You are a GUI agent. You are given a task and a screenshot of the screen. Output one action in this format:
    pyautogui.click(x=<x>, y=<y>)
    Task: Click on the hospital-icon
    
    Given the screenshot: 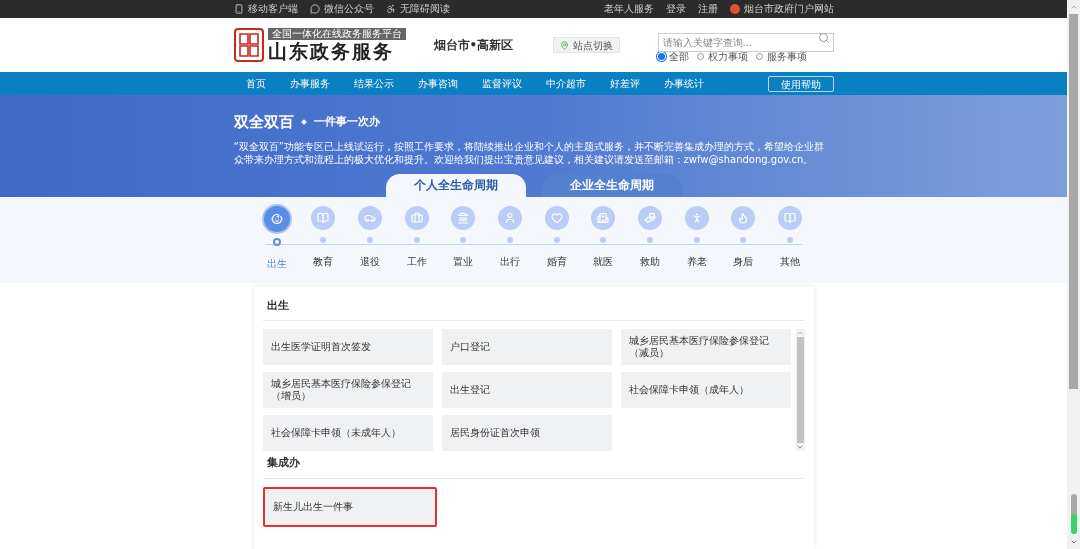 What is the action you would take?
    pyautogui.click(x=603, y=217)
    